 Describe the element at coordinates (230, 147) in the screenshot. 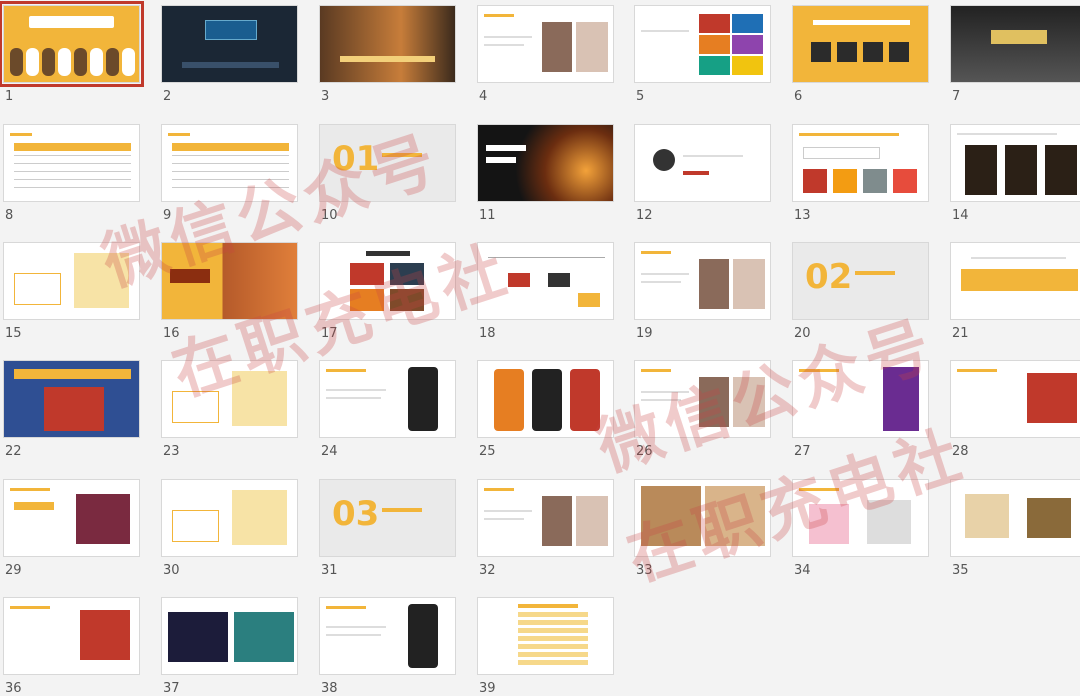

I see `table-header` at that location.